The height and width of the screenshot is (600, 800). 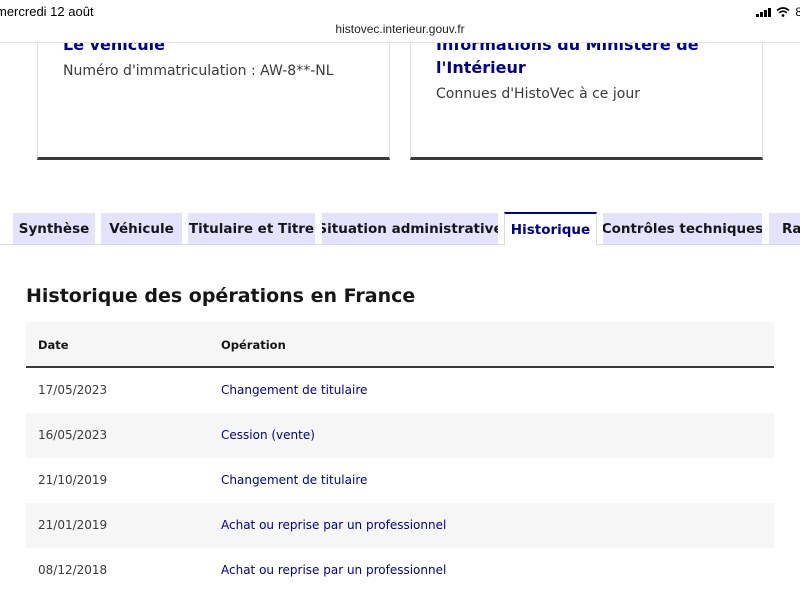 What do you see at coordinates (797, 12) in the screenshot?
I see `battery-percentage: 8` at bounding box center [797, 12].